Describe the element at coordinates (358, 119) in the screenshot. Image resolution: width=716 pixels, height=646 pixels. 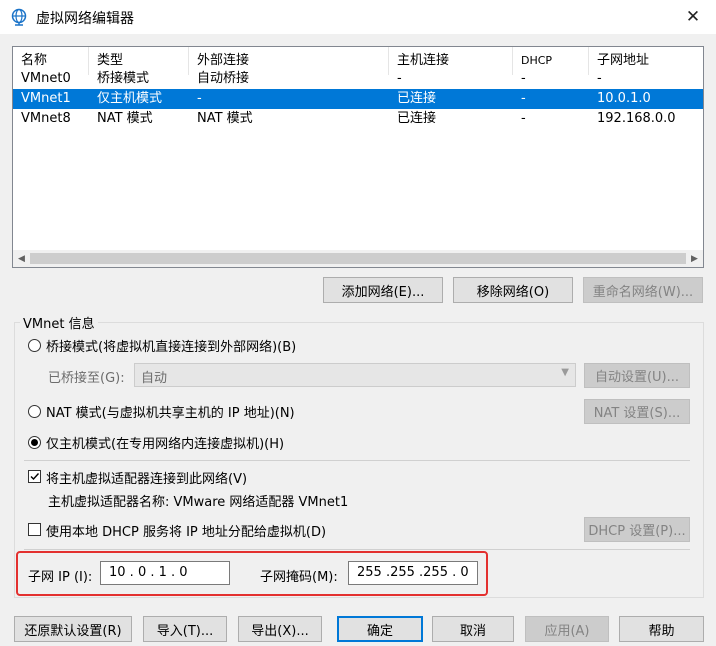
I see `table-row: VMnet8 NAT 模式 NAT 模式 已连接 - 192.168.0.0` at that location.